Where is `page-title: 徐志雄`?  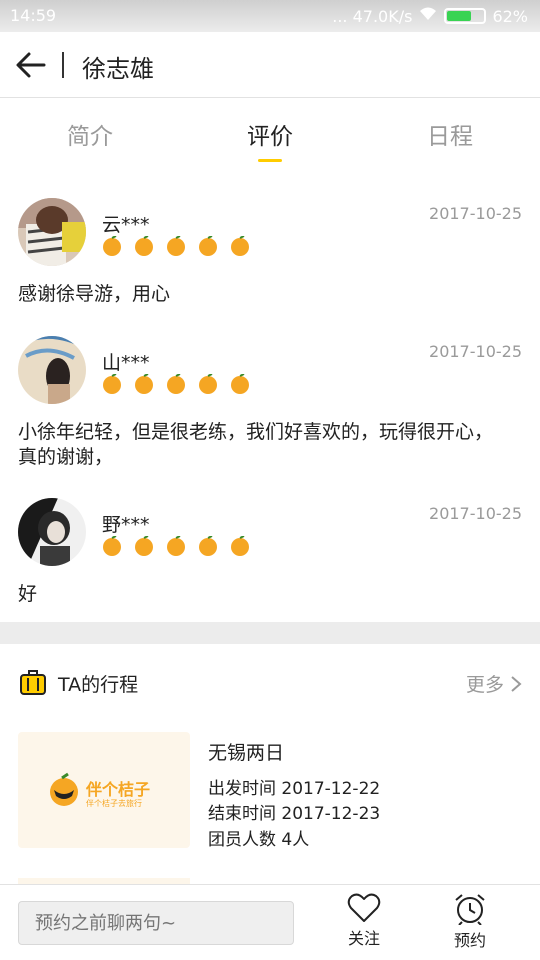
page-title: 徐志雄 is located at coordinates (118, 69).